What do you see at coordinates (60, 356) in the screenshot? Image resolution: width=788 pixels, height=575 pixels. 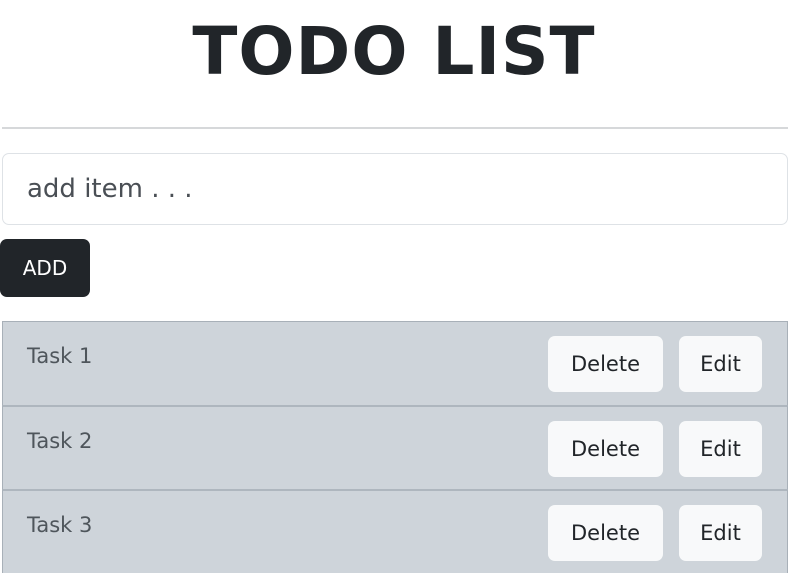 I see `task-label: Task 1` at bounding box center [60, 356].